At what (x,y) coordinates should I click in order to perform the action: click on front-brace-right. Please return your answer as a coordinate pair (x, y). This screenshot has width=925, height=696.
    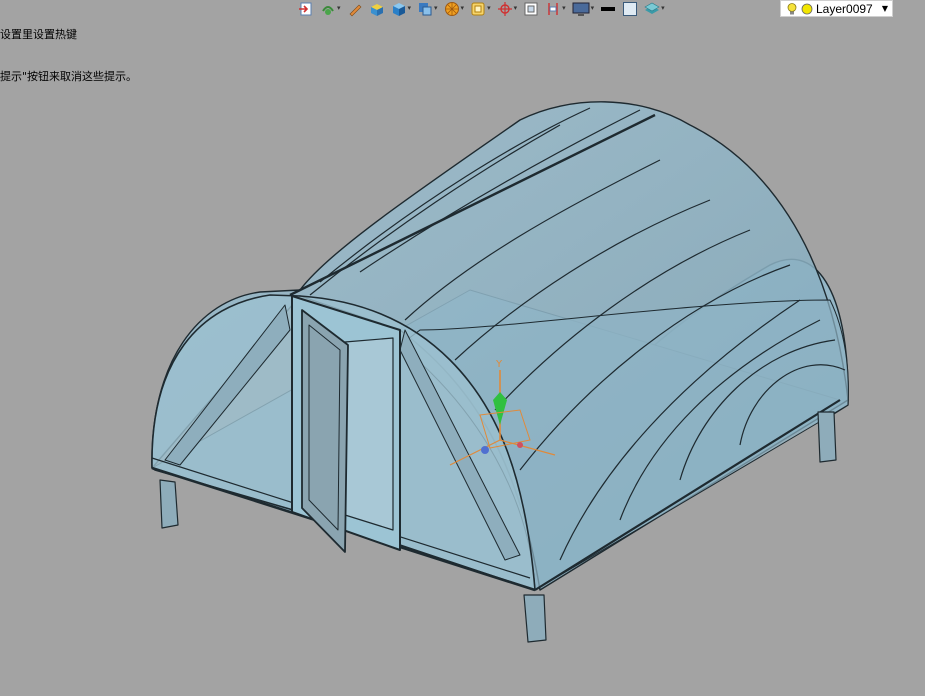
    Looking at the image, I should click on (460, 445).